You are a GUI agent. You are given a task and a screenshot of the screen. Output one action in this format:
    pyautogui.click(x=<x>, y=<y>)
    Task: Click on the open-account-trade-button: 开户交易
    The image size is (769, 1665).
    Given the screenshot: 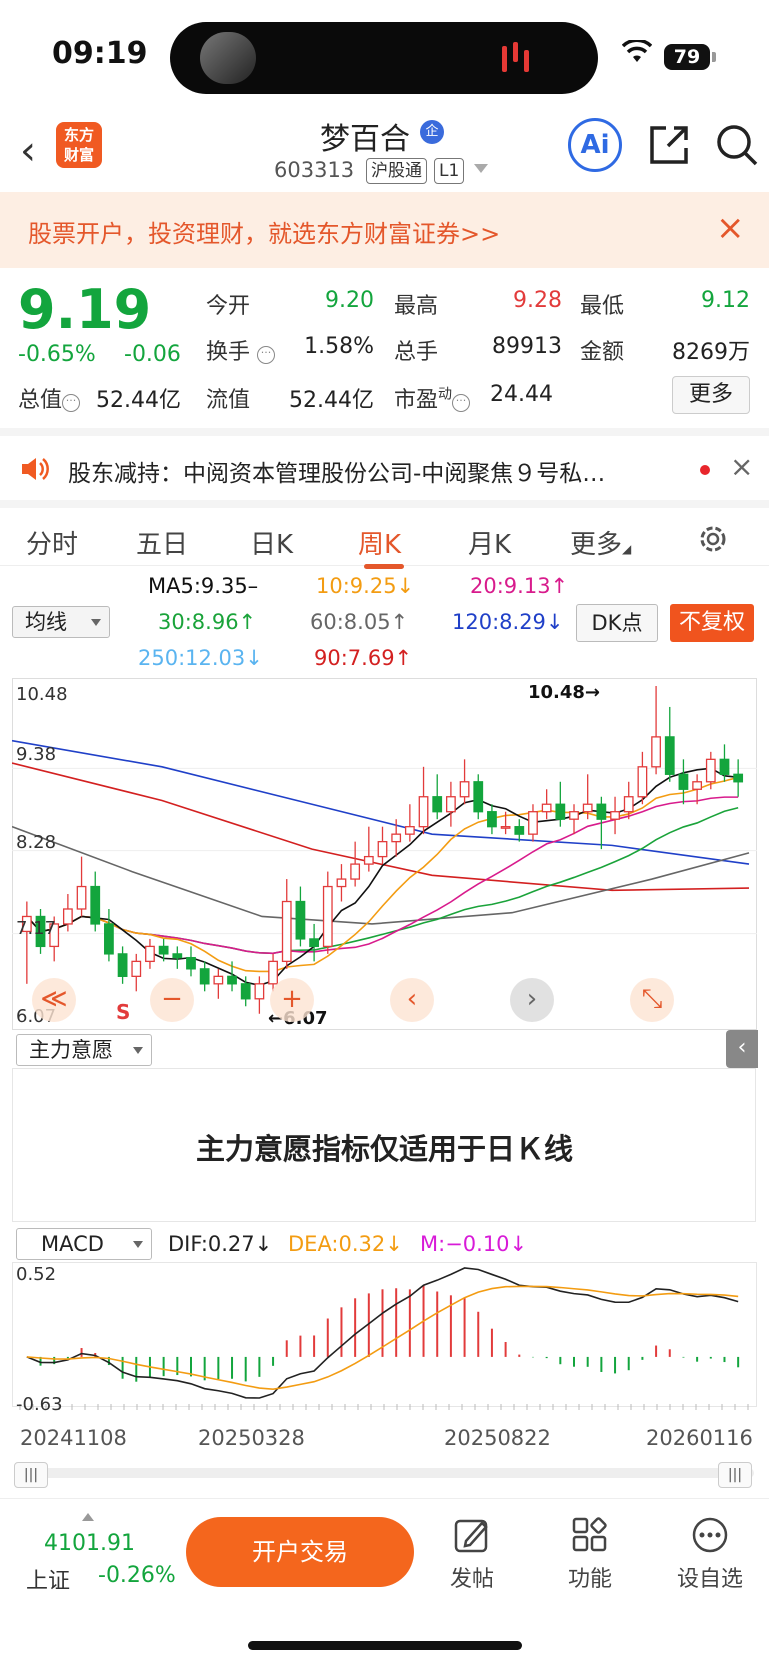 What is the action you would take?
    pyautogui.click(x=300, y=1552)
    